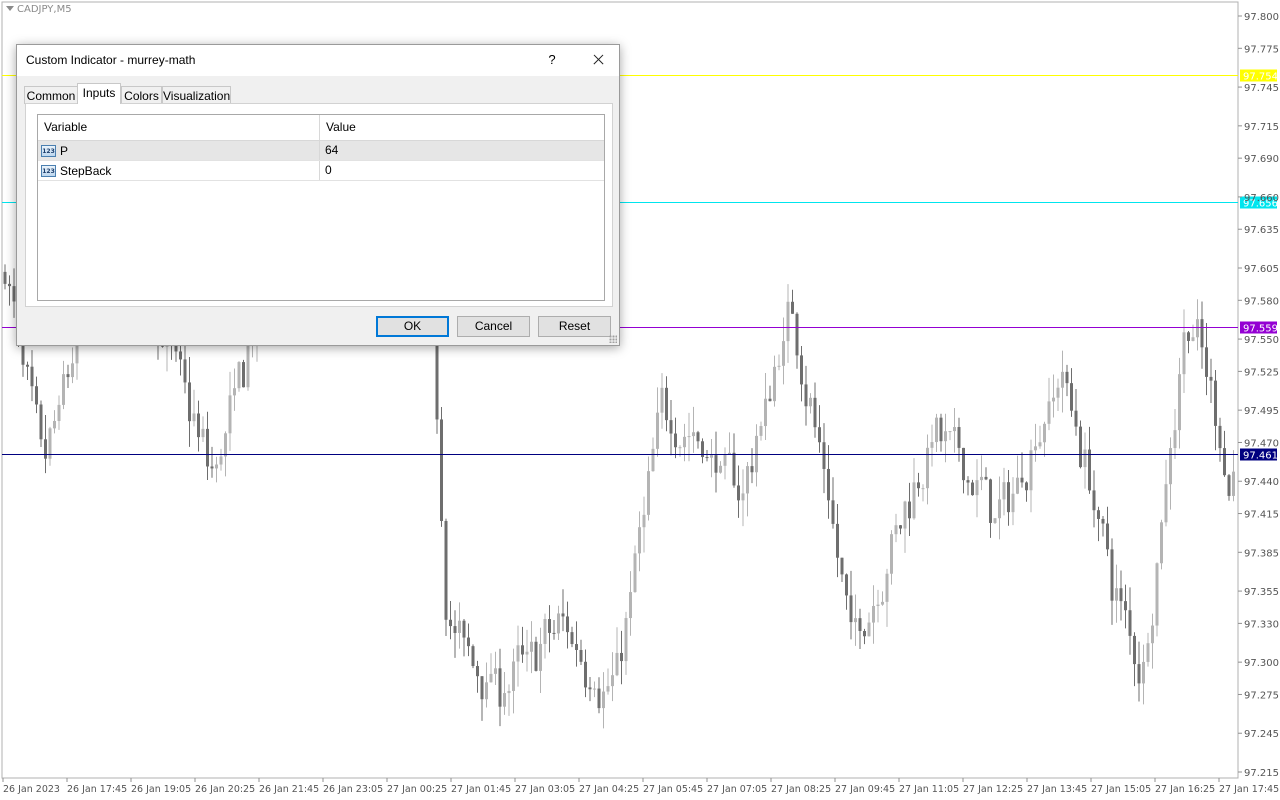 Image resolution: width=1280 pixels, height=800 pixels. I want to click on table-row: 123 P 64, so click(321, 151).